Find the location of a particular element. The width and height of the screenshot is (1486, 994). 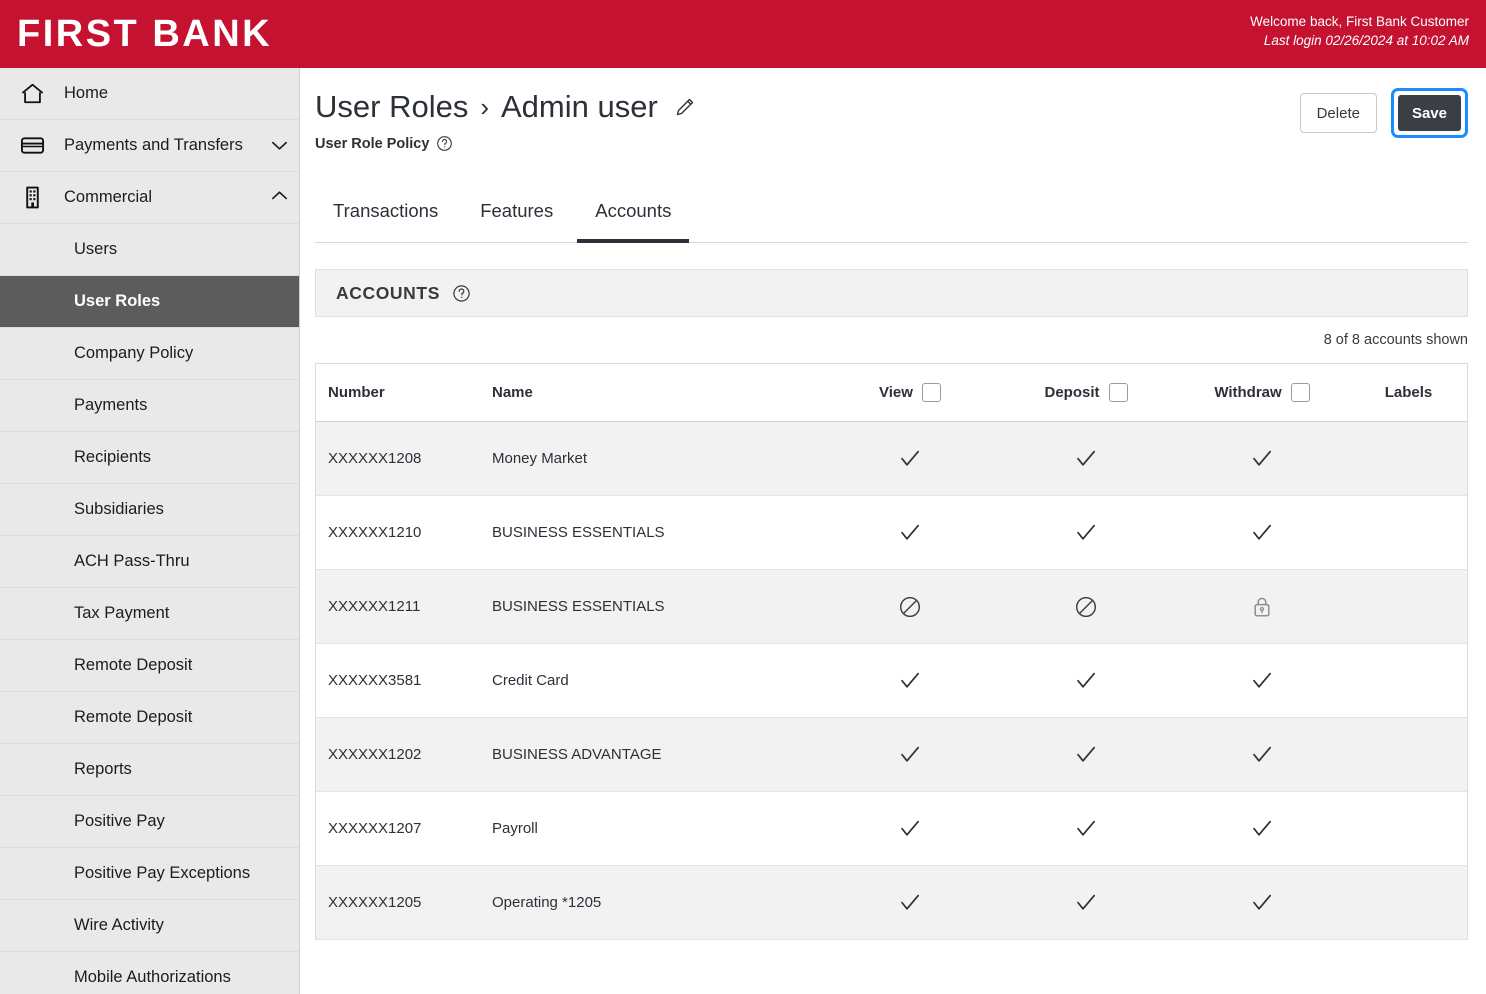

column-header-withdraw-label: Withdraw is located at coordinates (1248, 392).